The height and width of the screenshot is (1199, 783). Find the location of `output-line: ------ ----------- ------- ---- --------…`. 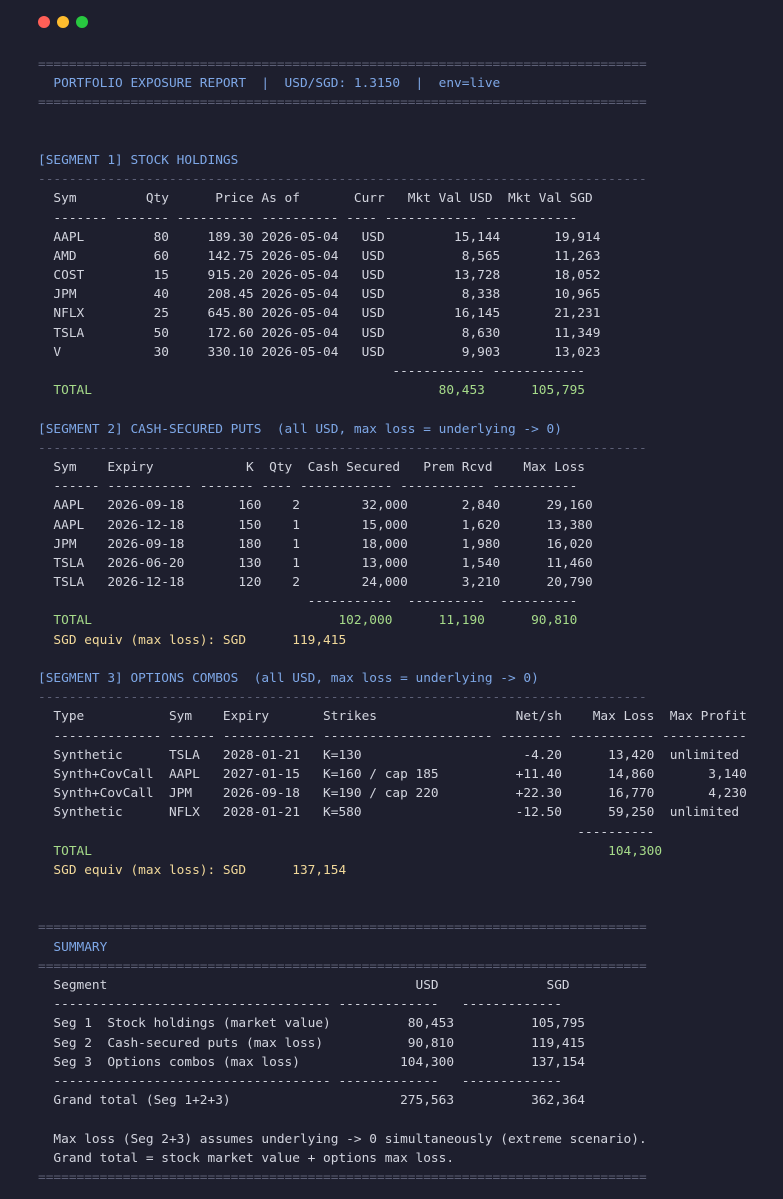

output-line: ------ ----------- ------- ---- --------… is located at coordinates (308, 487).